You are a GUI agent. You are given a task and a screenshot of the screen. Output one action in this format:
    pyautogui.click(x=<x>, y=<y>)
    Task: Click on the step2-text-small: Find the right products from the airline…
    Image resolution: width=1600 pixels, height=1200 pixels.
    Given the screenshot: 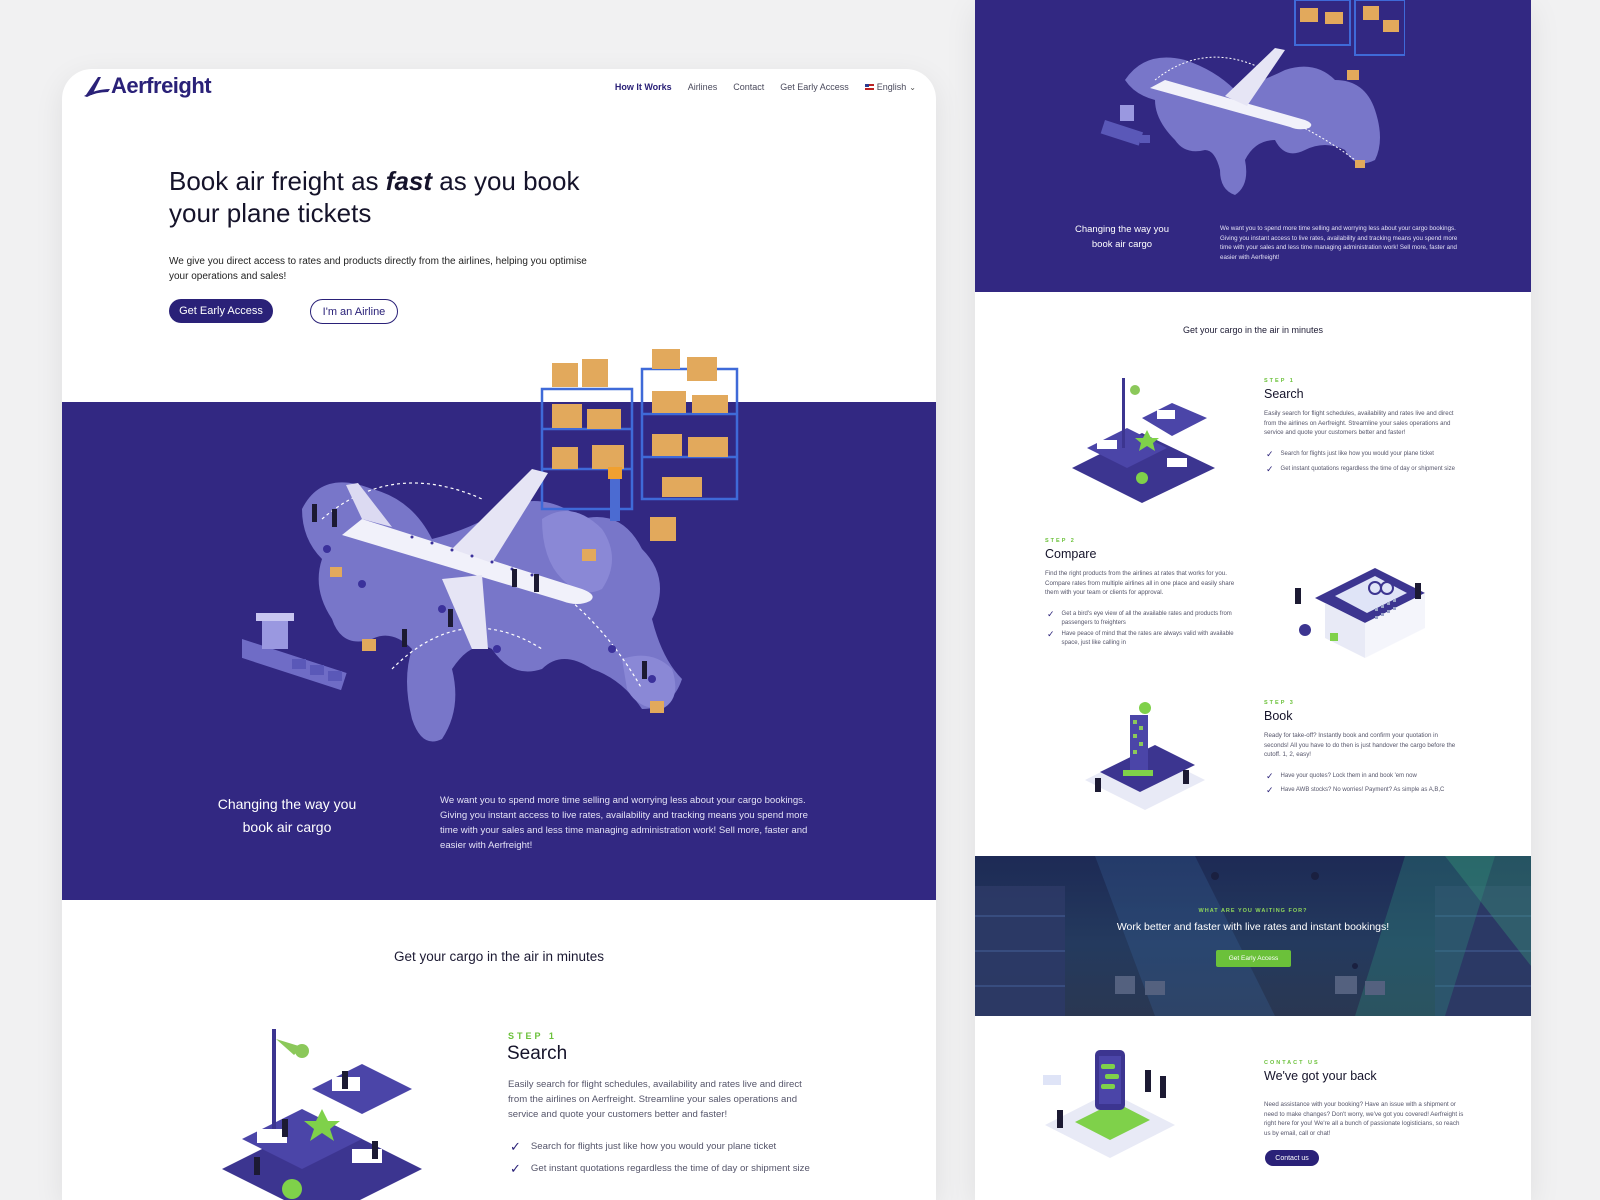 What is the action you would take?
    pyautogui.click(x=1140, y=583)
    